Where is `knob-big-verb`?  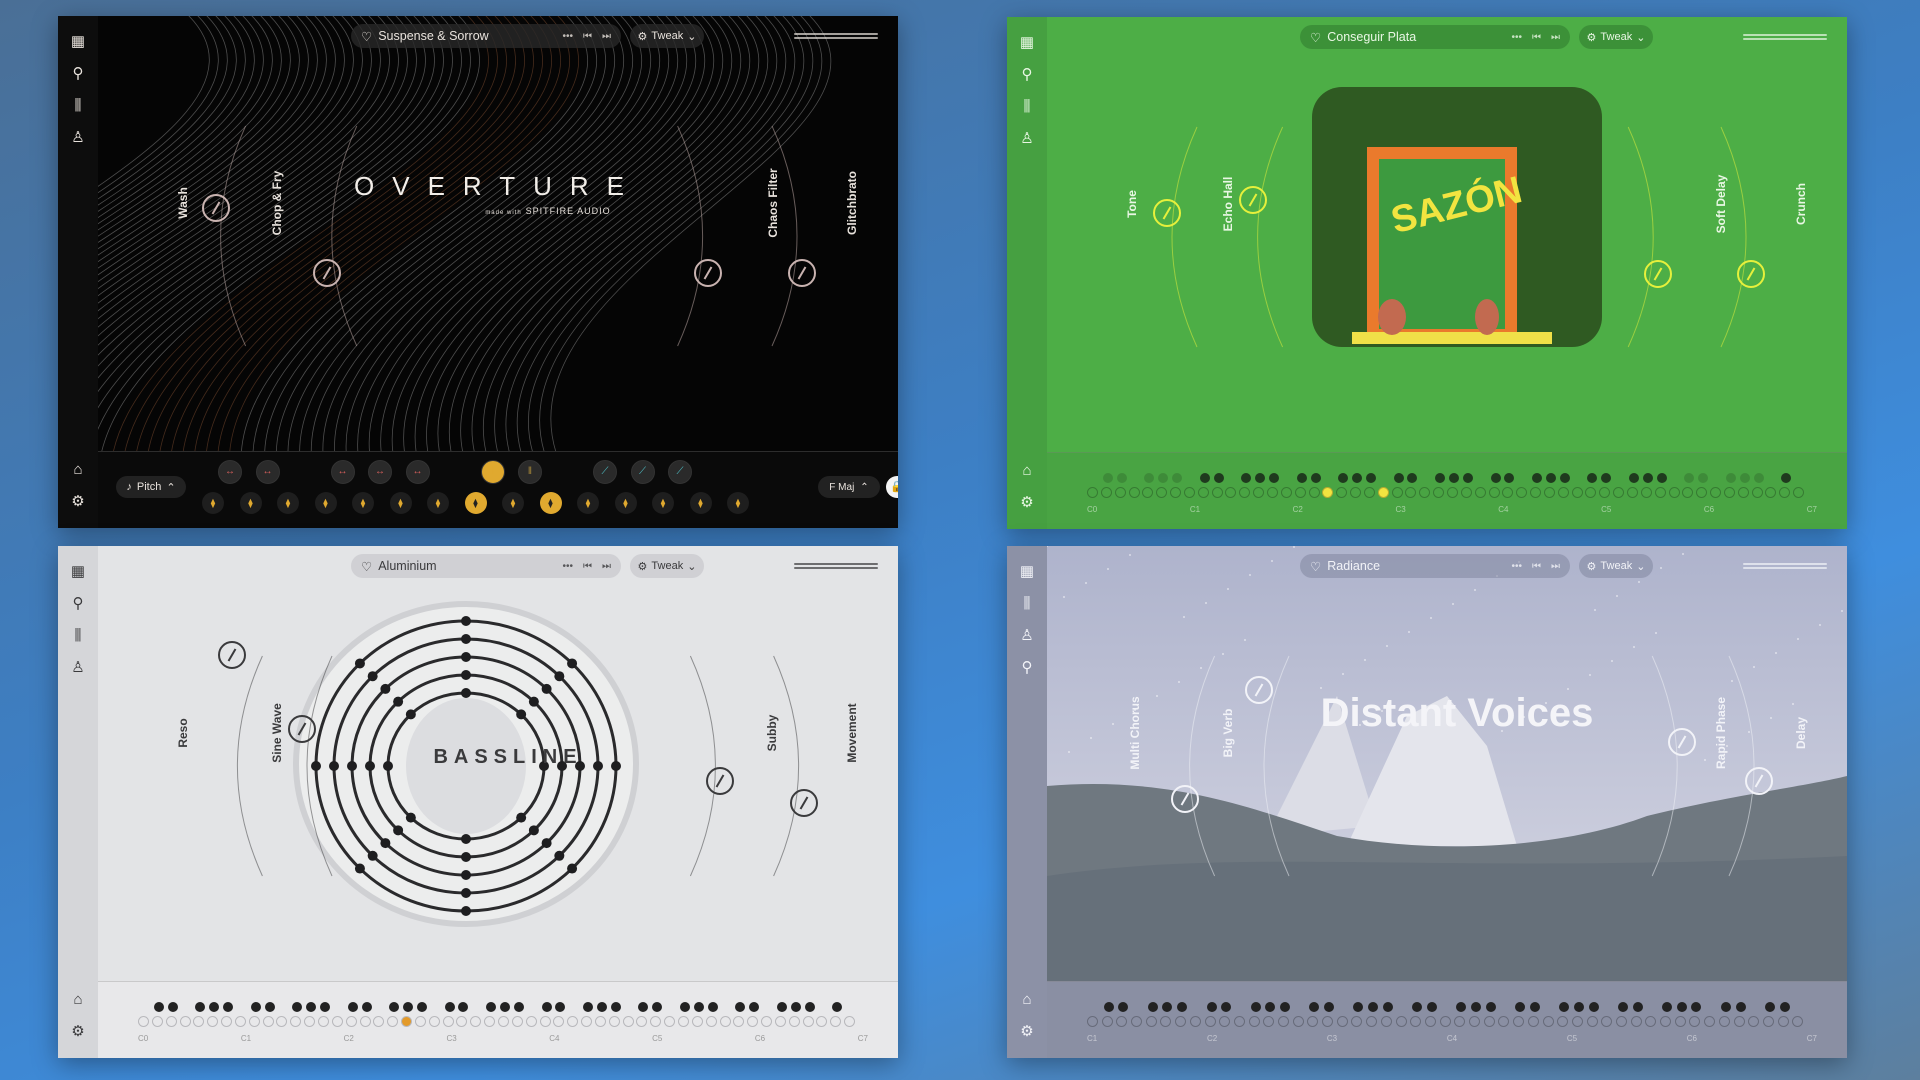 knob-big-verb is located at coordinates (1259, 689).